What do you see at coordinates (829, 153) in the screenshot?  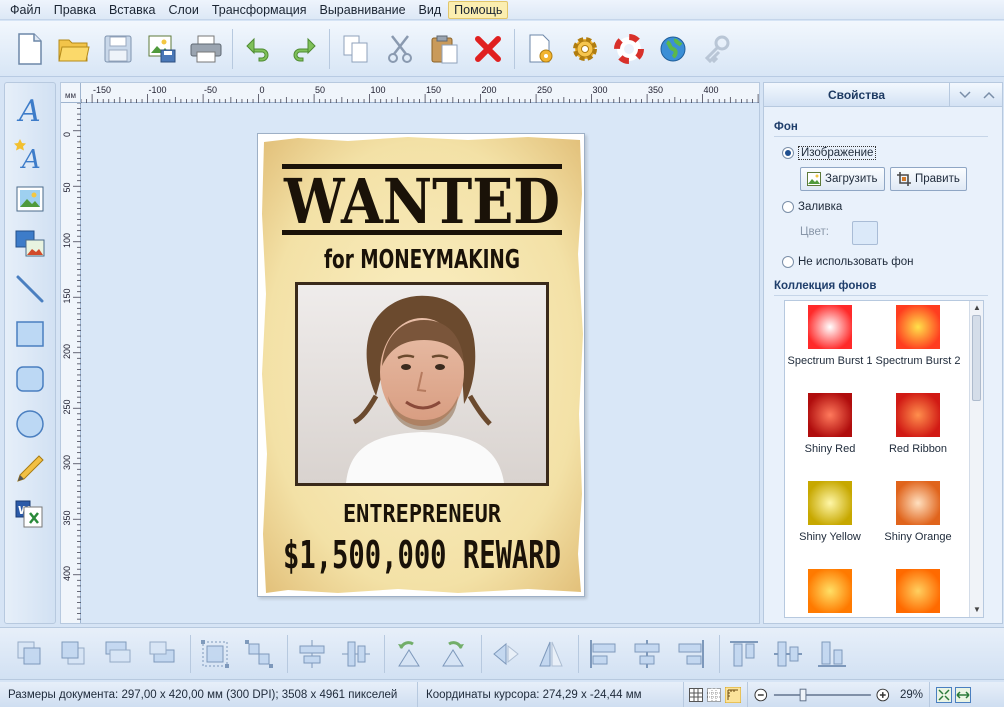 I see `radio-image-option: Изображение` at bounding box center [829, 153].